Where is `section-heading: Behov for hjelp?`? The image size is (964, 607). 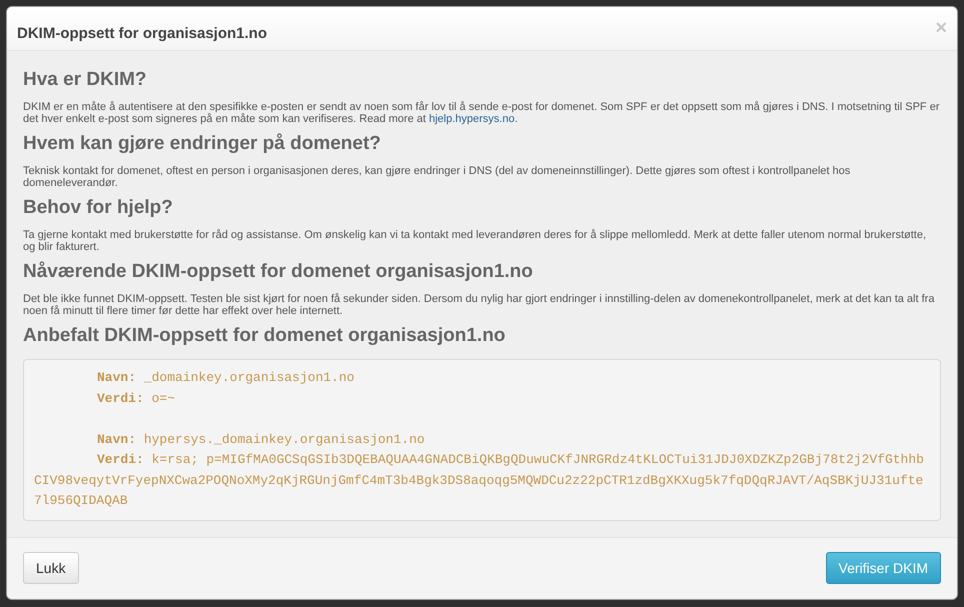 section-heading: Behov for hjelp? is located at coordinates (98, 208).